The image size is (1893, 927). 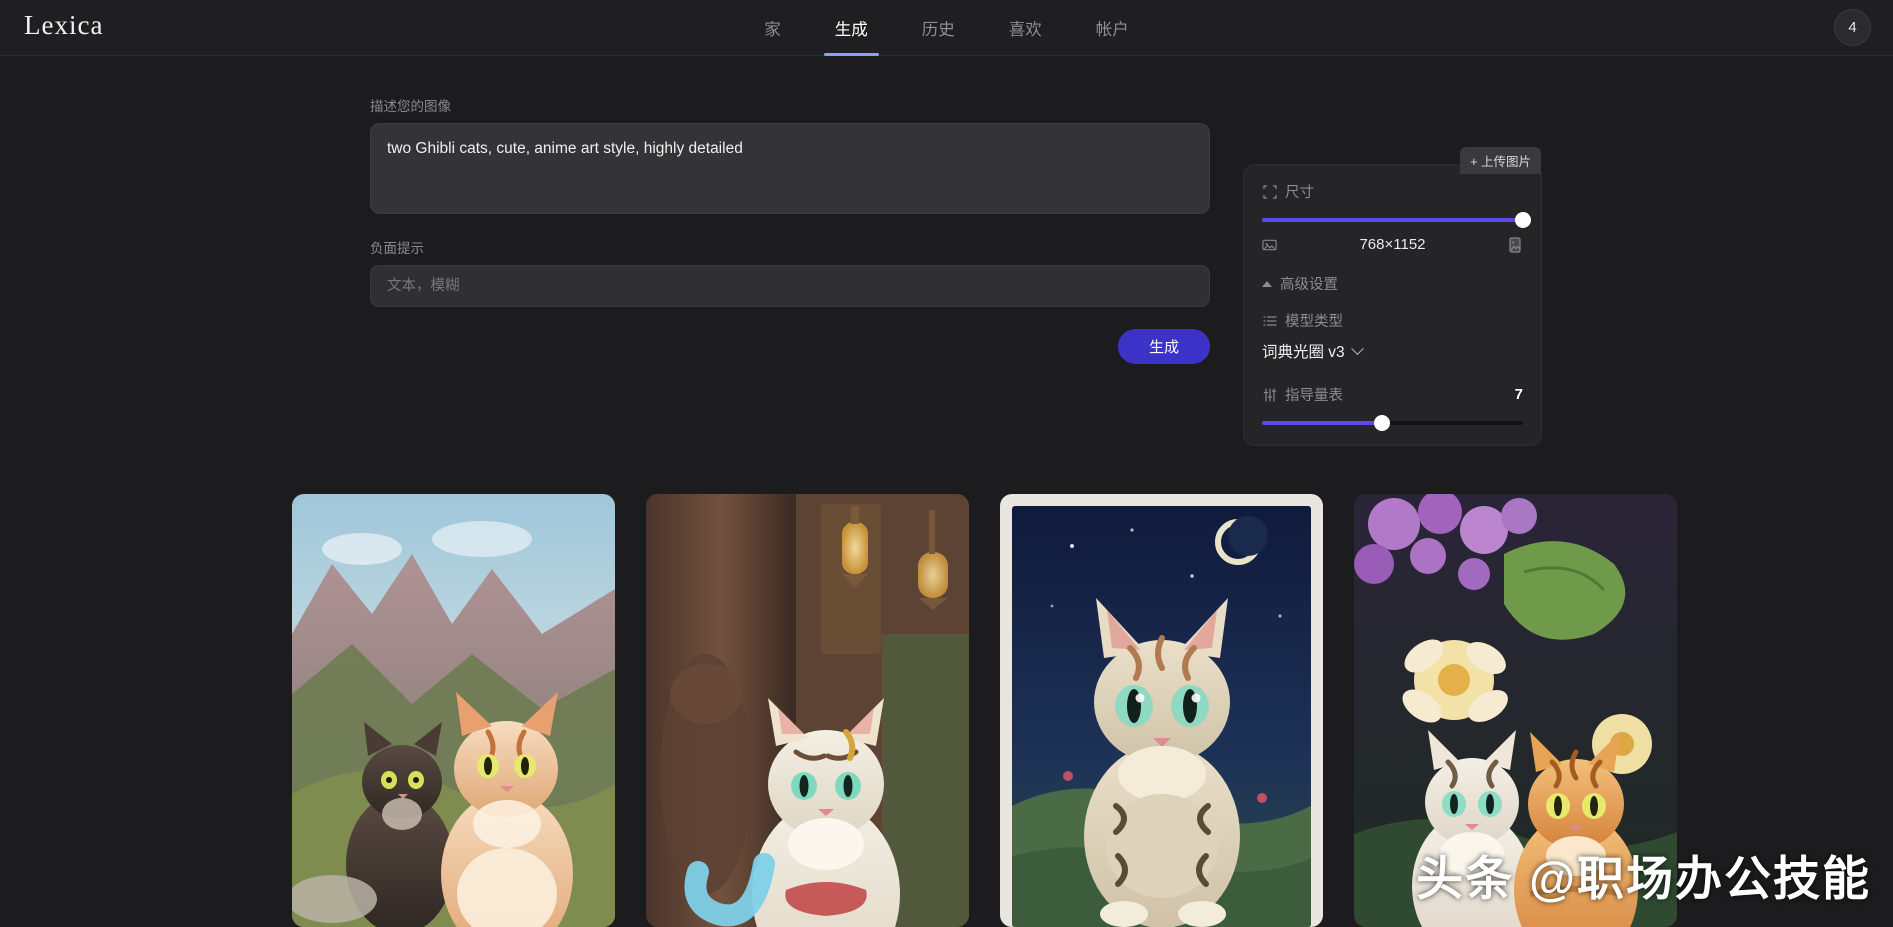 I want to click on dimensions-value: 768×1152, so click(x=1392, y=244).